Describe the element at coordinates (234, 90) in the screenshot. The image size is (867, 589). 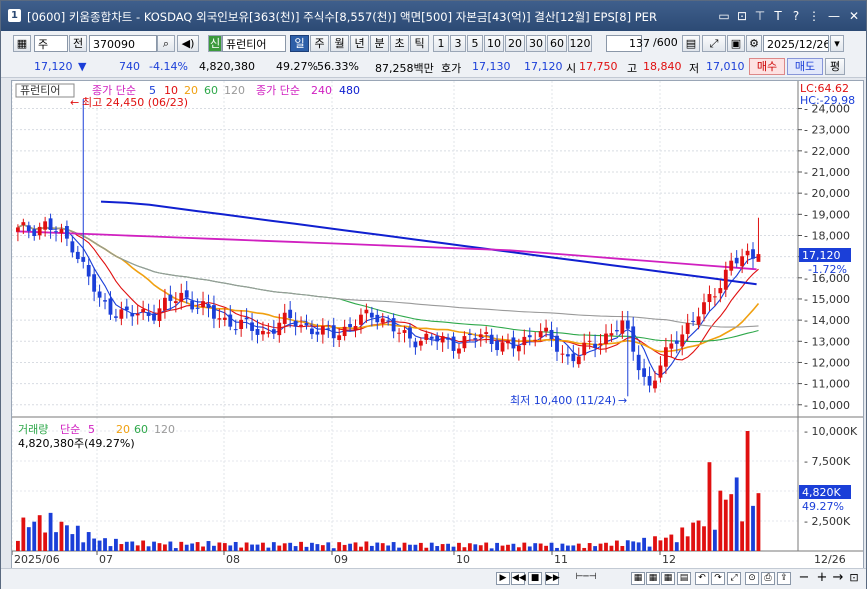
I see `legend-ma120: 120` at that location.